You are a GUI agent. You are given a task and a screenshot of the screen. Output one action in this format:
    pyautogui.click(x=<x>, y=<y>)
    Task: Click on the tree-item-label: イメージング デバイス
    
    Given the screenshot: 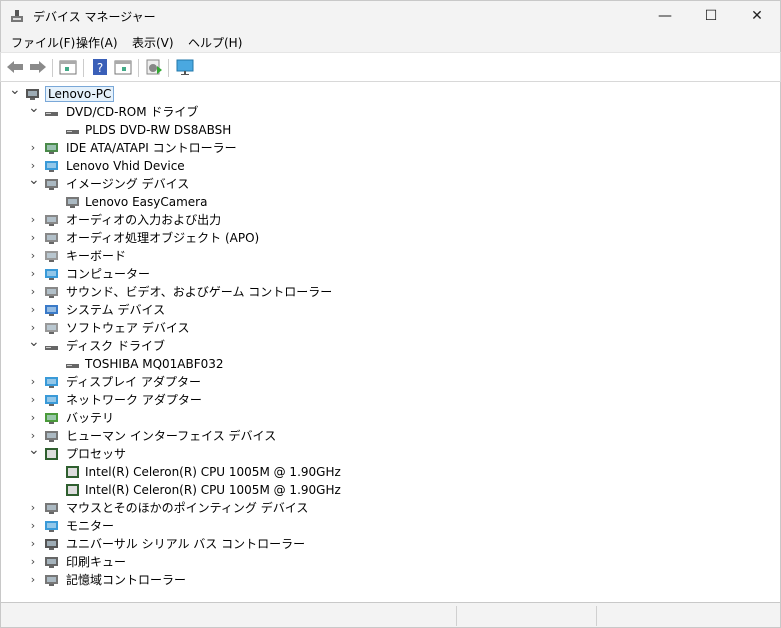 What is the action you would take?
    pyautogui.click(x=127, y=184)
    